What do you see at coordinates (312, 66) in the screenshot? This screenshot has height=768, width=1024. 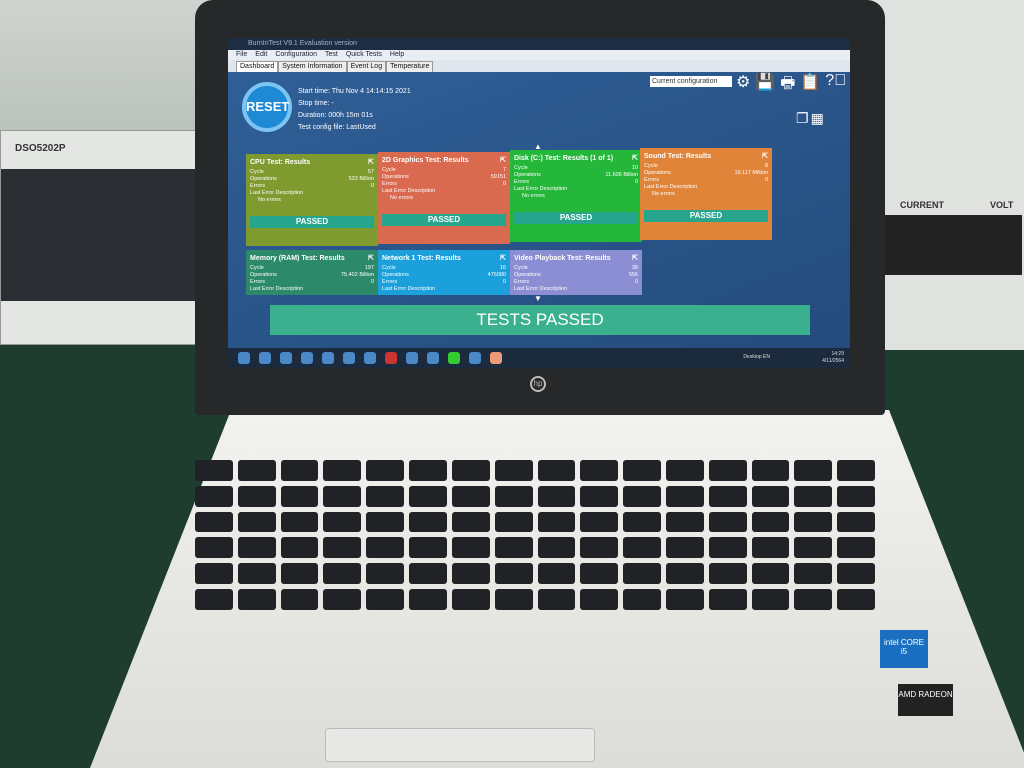 I see `tab-system-information: System Information` at bounding box center [312, 66].